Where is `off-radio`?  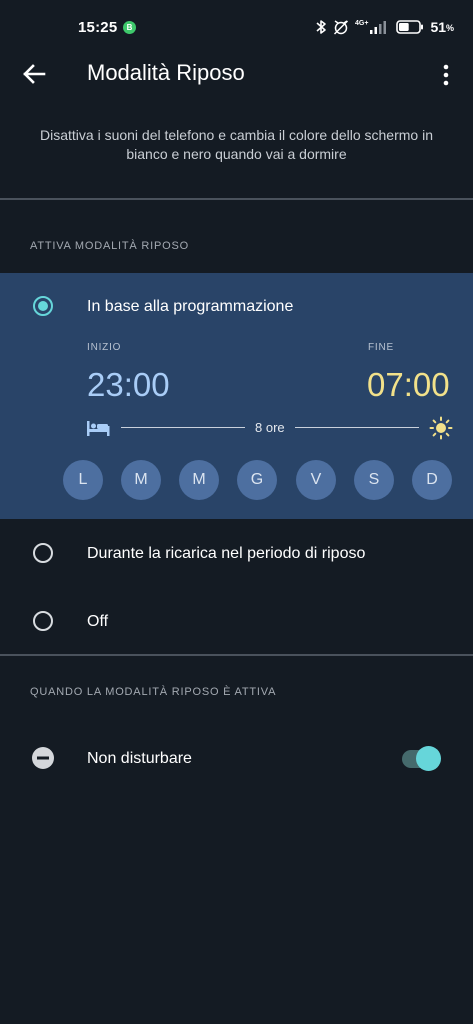
off-radio is located at coordinates (43, 621).